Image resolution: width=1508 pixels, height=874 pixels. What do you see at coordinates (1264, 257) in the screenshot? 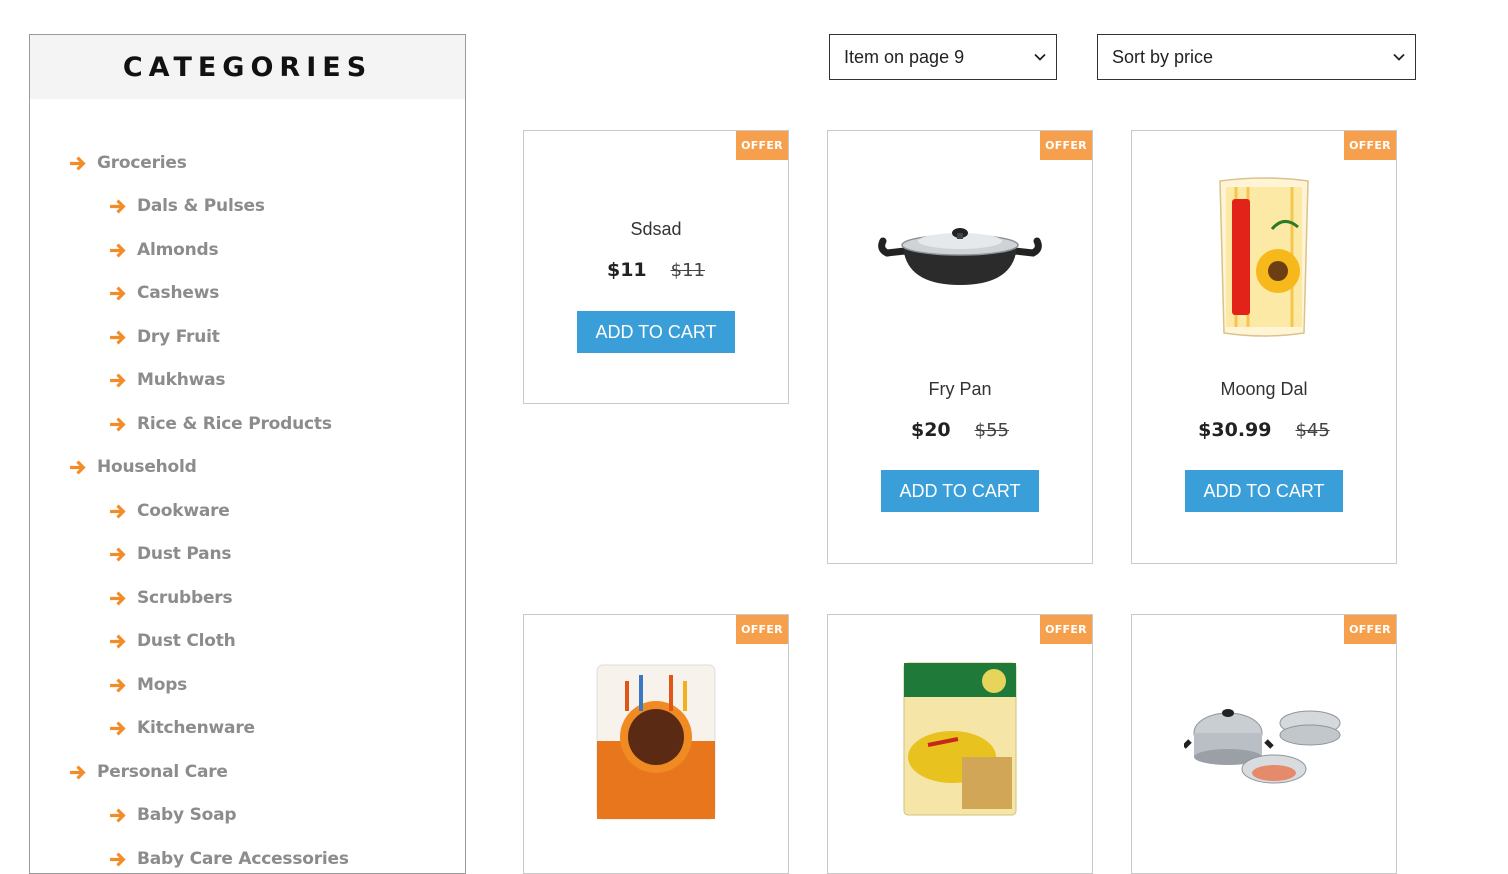
I see `oil-pouch-image` at bounding box center [1264, 257].